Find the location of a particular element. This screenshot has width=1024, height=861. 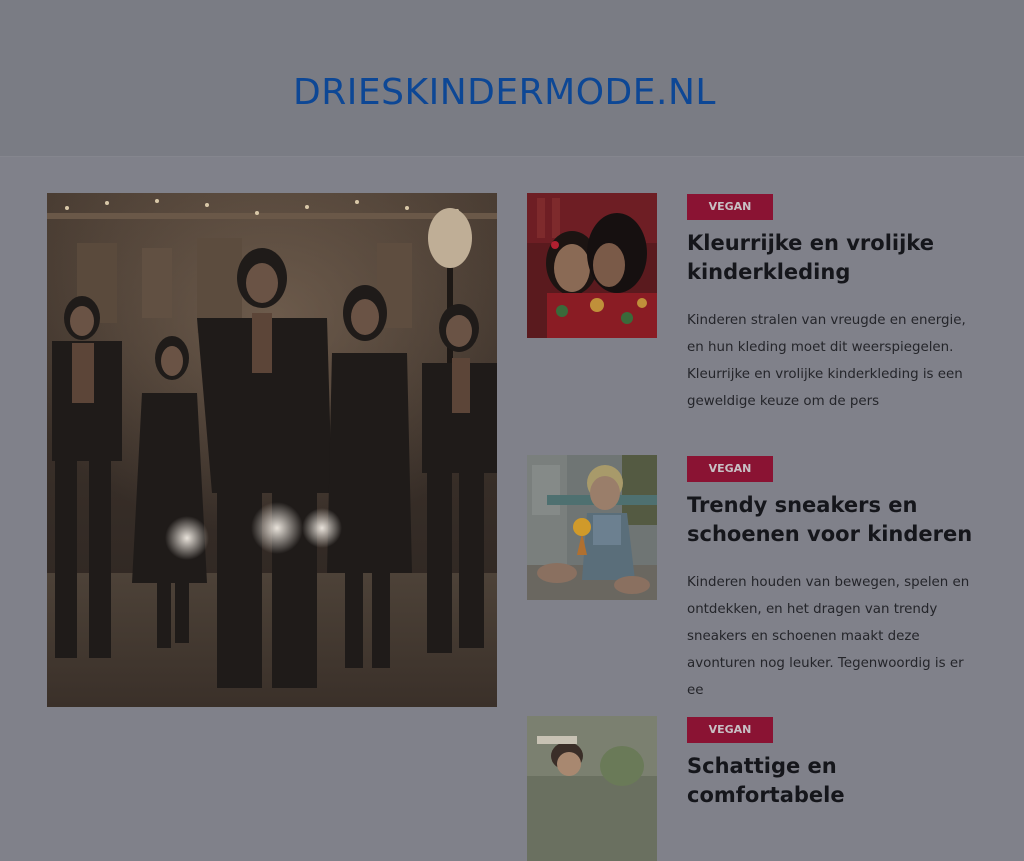

post-photo-child-ice-cream is located at coordinates (592, 527).